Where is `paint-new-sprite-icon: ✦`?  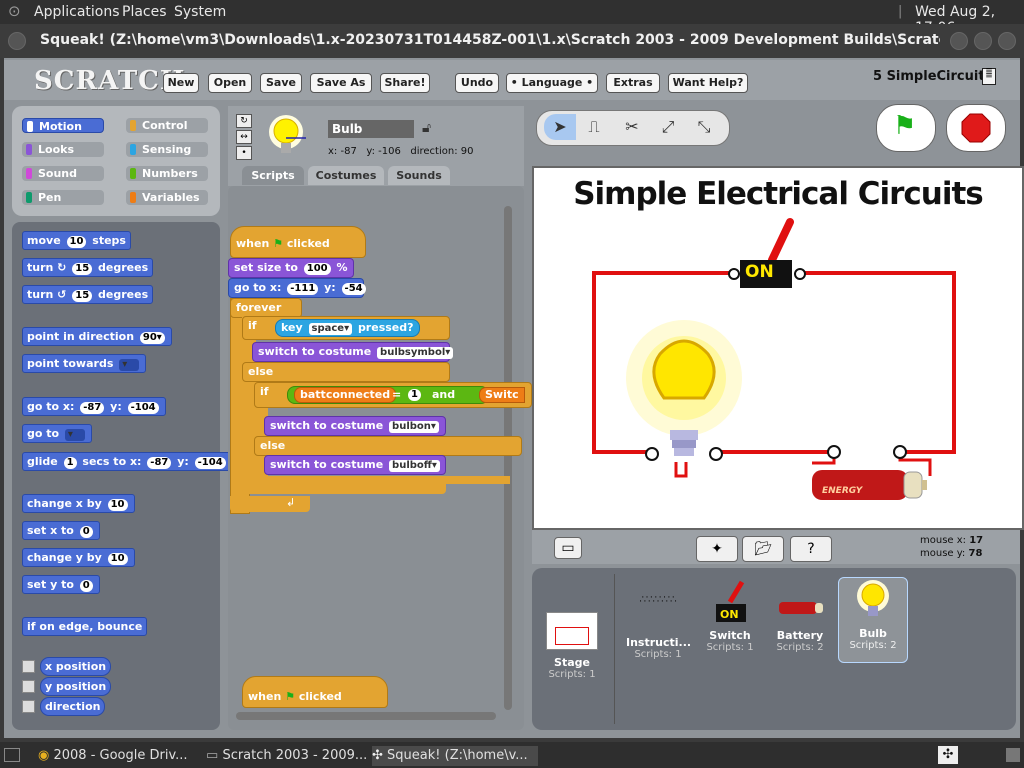
paint-new-sprite-icon: ✦ is located at coordinates (717, 549).